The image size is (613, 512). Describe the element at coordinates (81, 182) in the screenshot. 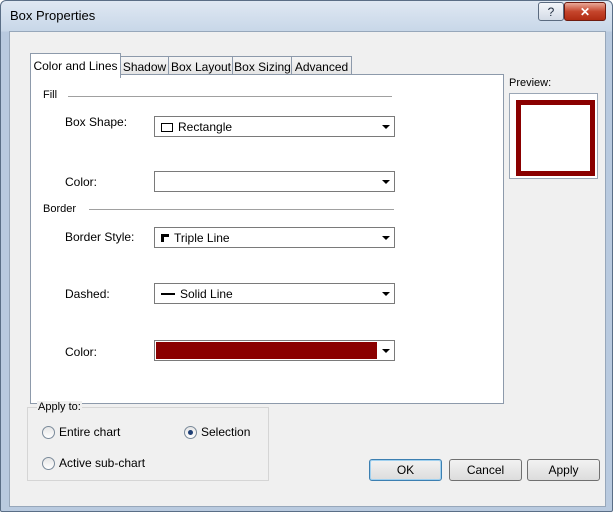

I see `fill-color-label: Color:` at that location.